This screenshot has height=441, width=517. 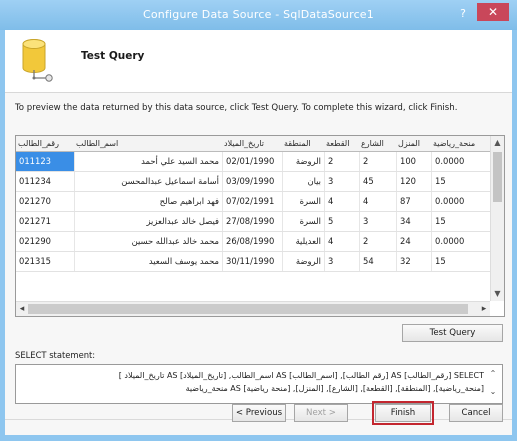 I want to click on previous-button: < Previous, so click(x=259, y=413).